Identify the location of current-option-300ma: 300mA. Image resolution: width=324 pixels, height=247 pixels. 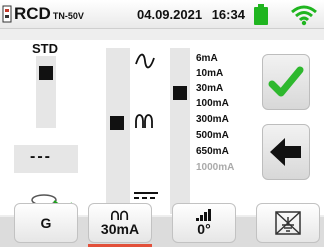
(212, 119).